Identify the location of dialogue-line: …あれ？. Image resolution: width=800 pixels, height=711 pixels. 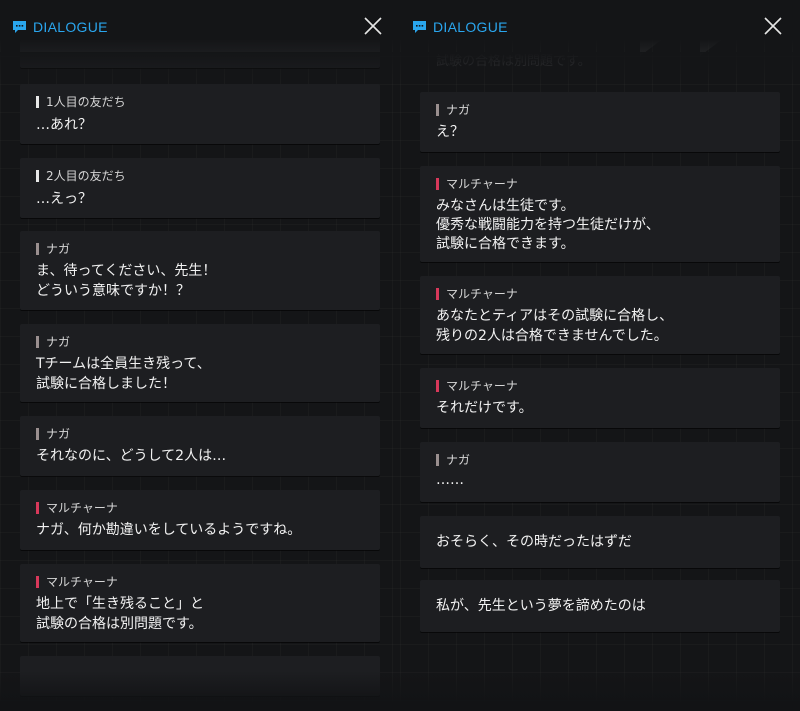
(64, 125).